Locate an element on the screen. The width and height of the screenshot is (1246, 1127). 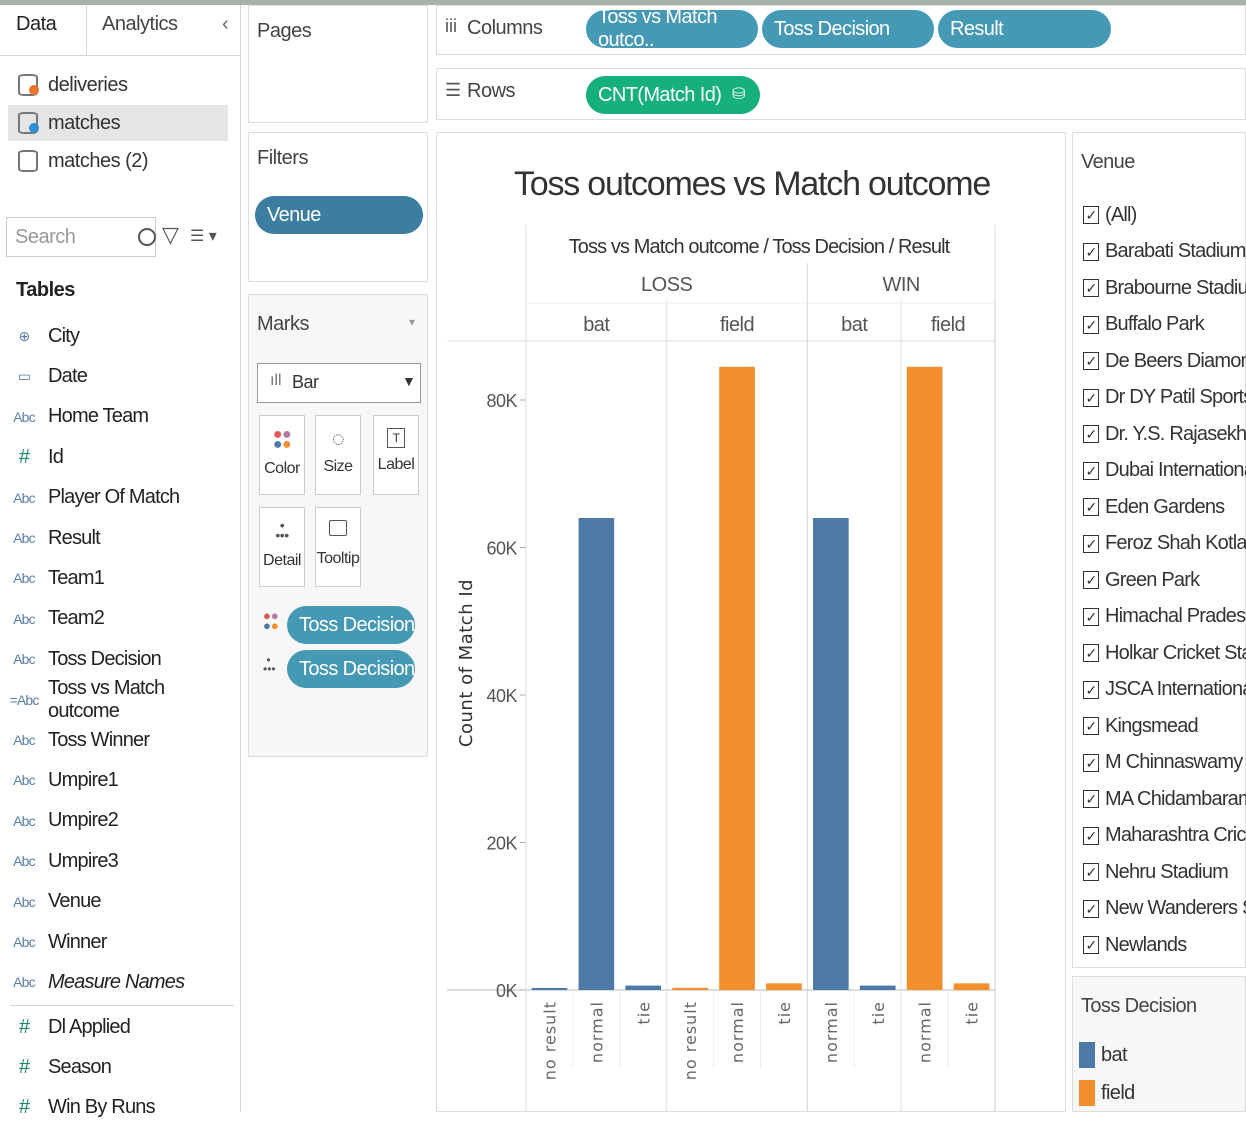
venue-option-newlands: ✓ Newlands is located at coordinates (1164, 945).